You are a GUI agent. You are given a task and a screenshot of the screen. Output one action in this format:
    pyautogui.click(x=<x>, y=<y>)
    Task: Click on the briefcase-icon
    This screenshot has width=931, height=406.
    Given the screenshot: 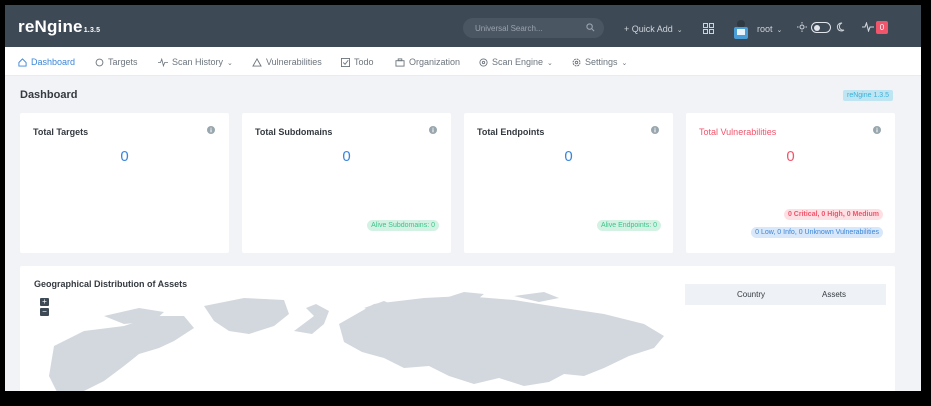 What is the action you would take?
    pyautogui.click(x=400, y=62)
    